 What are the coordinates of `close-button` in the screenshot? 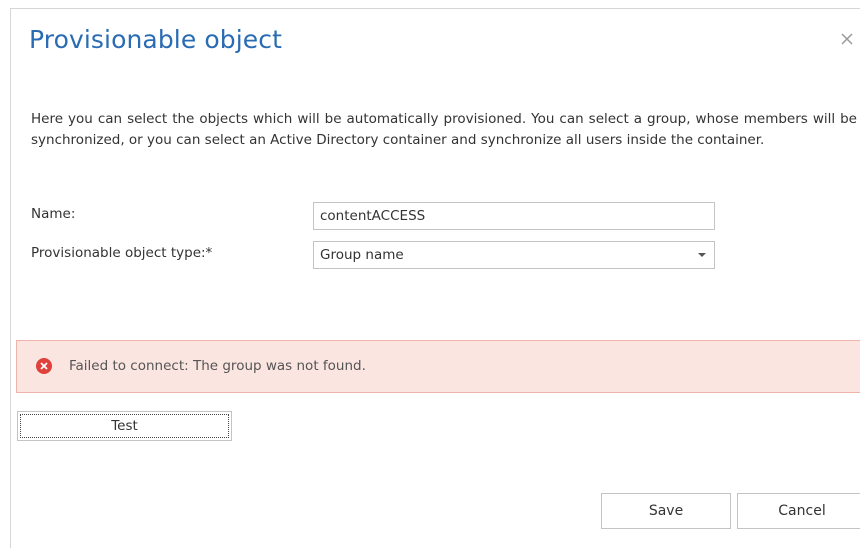 It's located at (847, 39).